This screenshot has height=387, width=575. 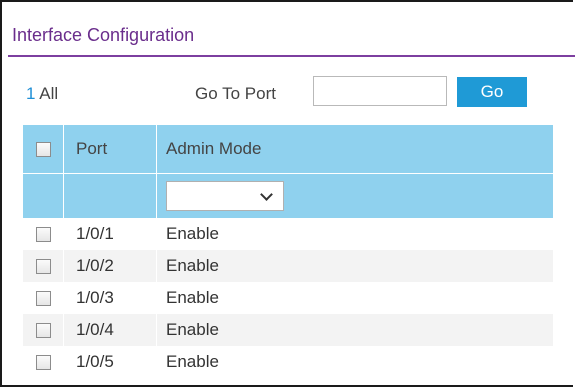 I want to click on show-all-link: All, so click(x=48, y=93).